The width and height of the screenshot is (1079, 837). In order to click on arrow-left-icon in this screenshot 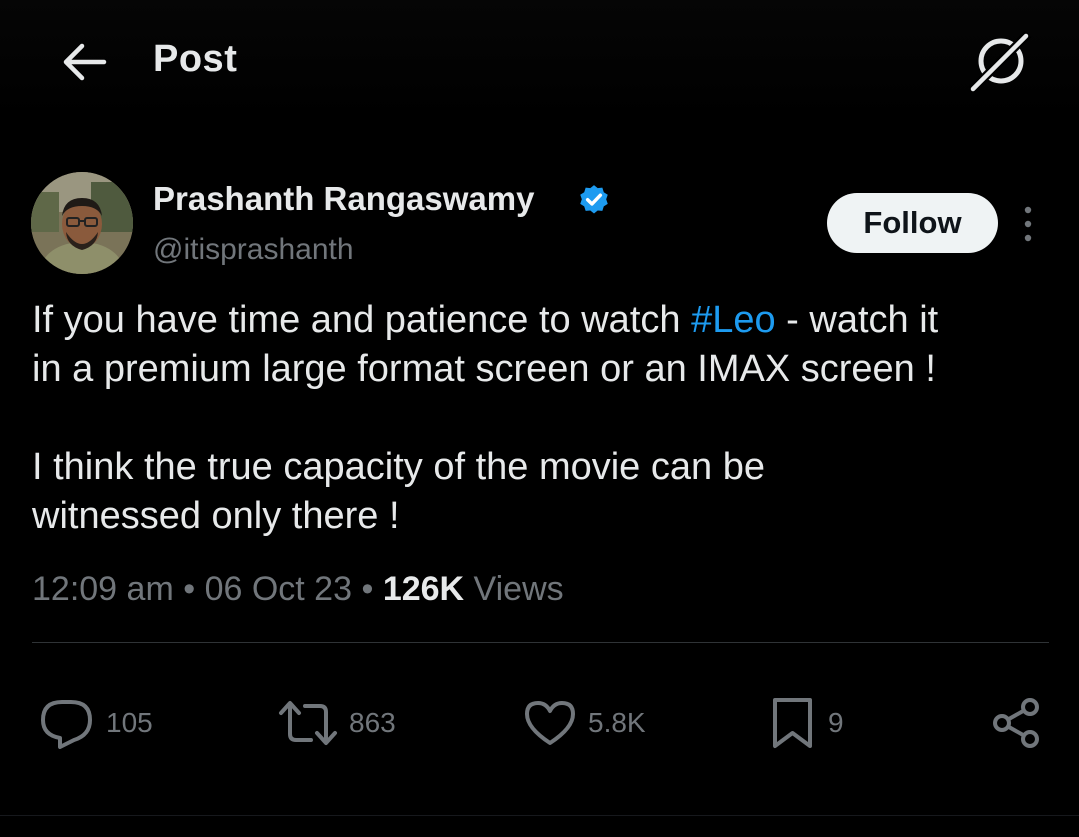, I will do `click(85, 62)`.